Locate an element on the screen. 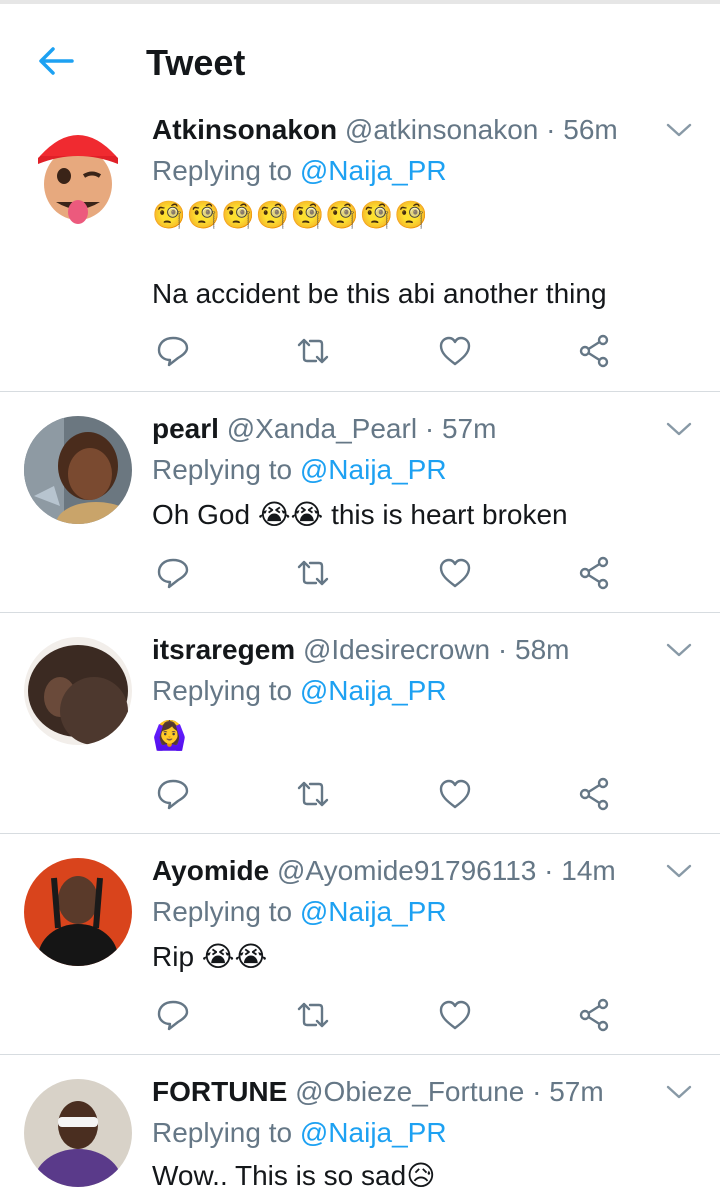  tweet-text: Na accident be this abi another thing is located at coordinates (379, 293).